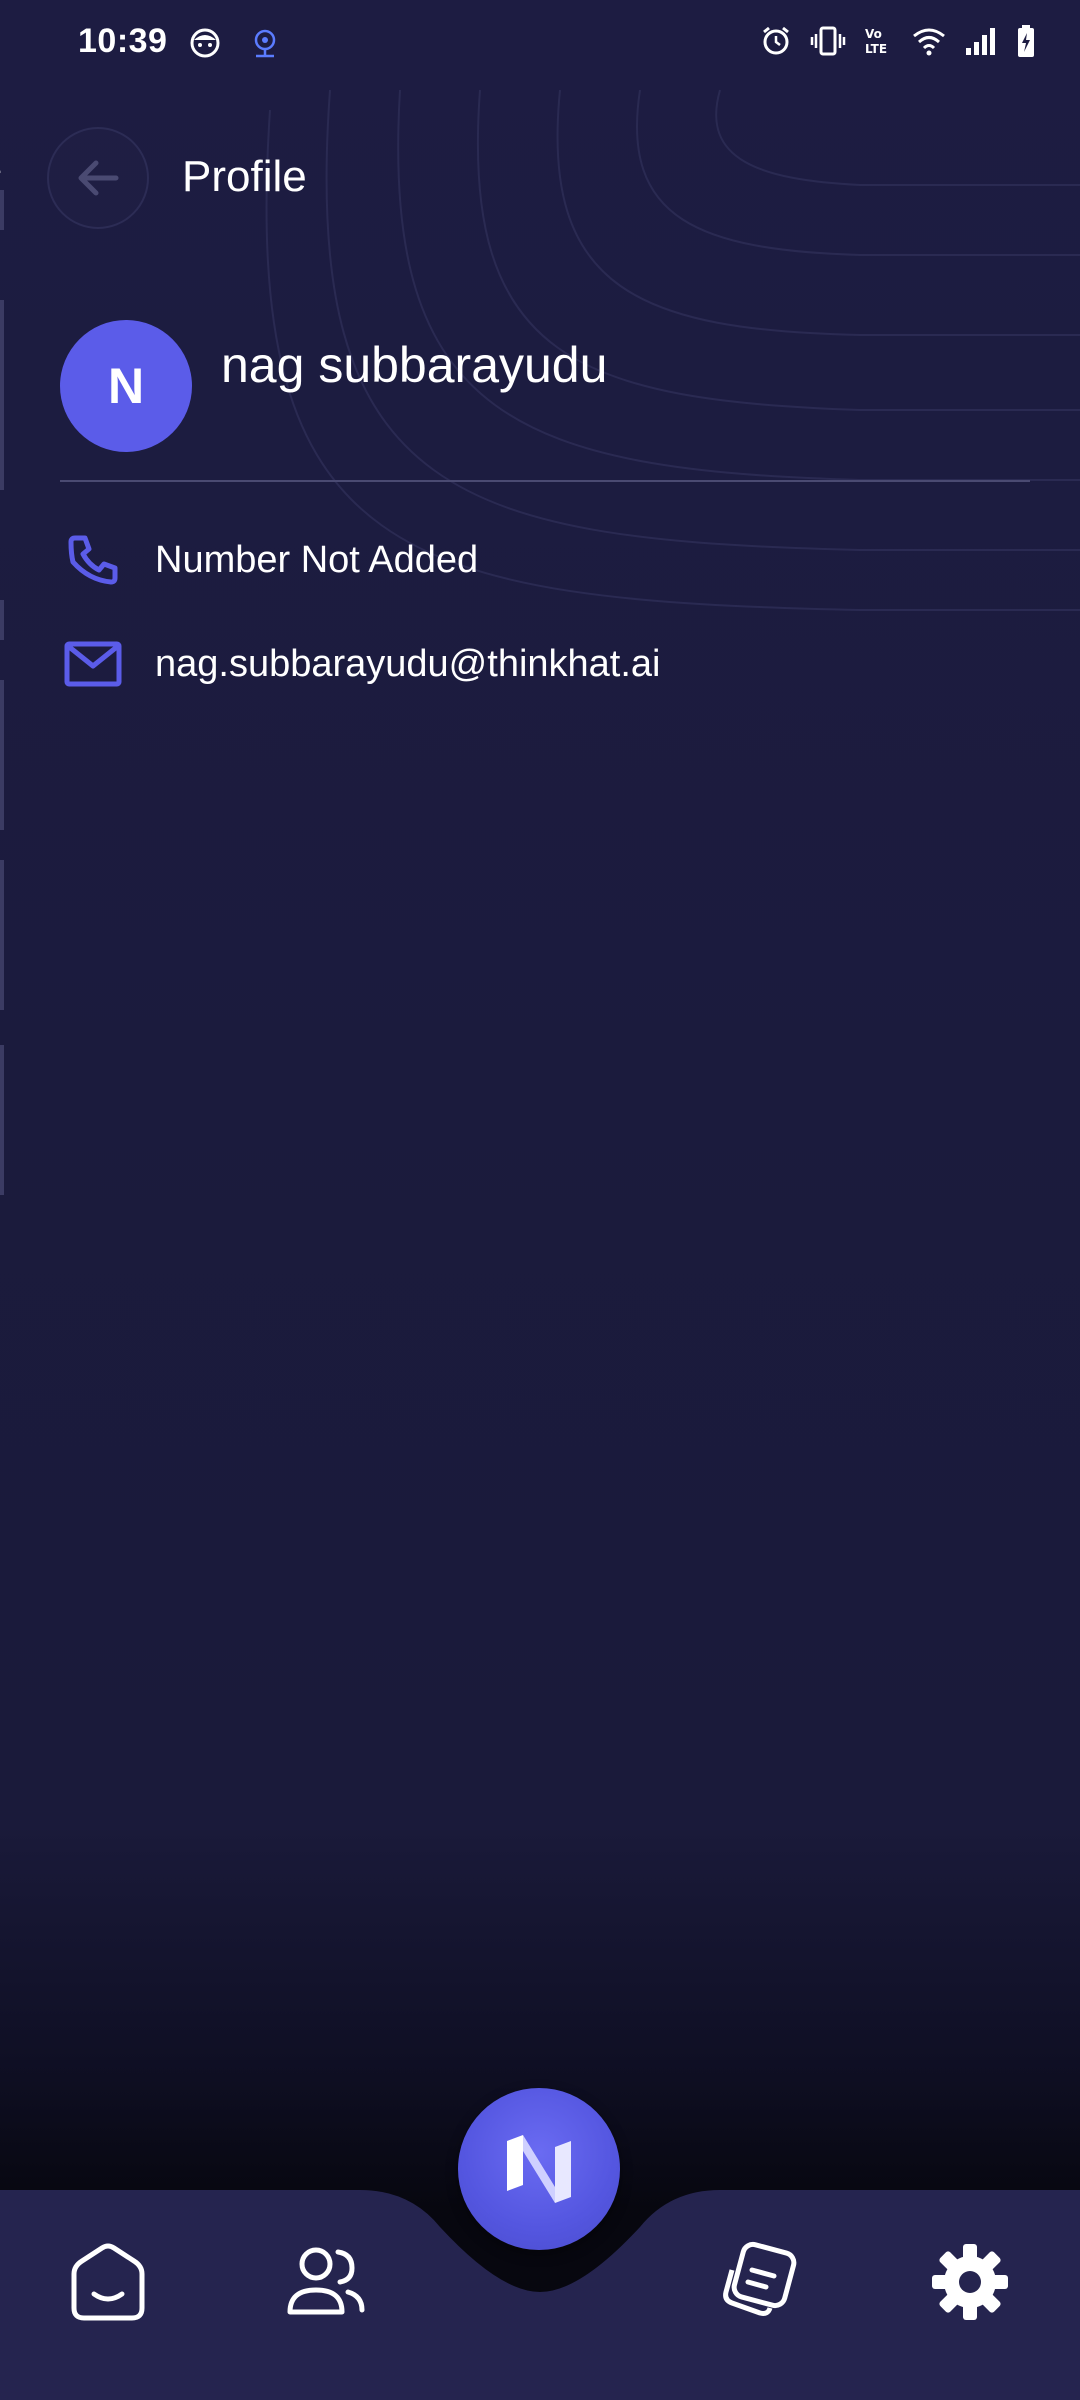 The height and width of the screenshot is (2400, 1080). I want to click on volte-icon: Vo LTE, so click(876, 41).